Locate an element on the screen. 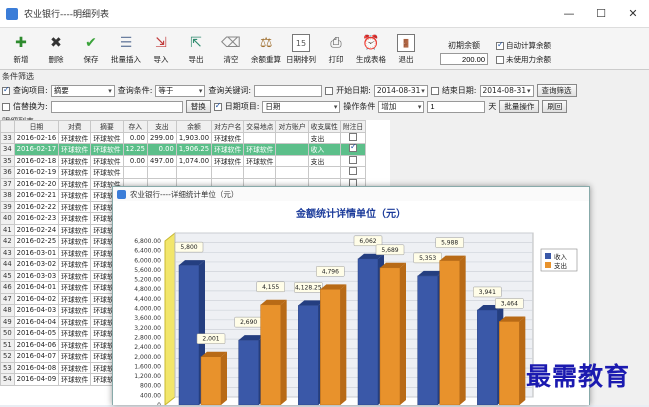 The image size is (649, 407). column-header: 日期 is located at coordinates (36, 126).